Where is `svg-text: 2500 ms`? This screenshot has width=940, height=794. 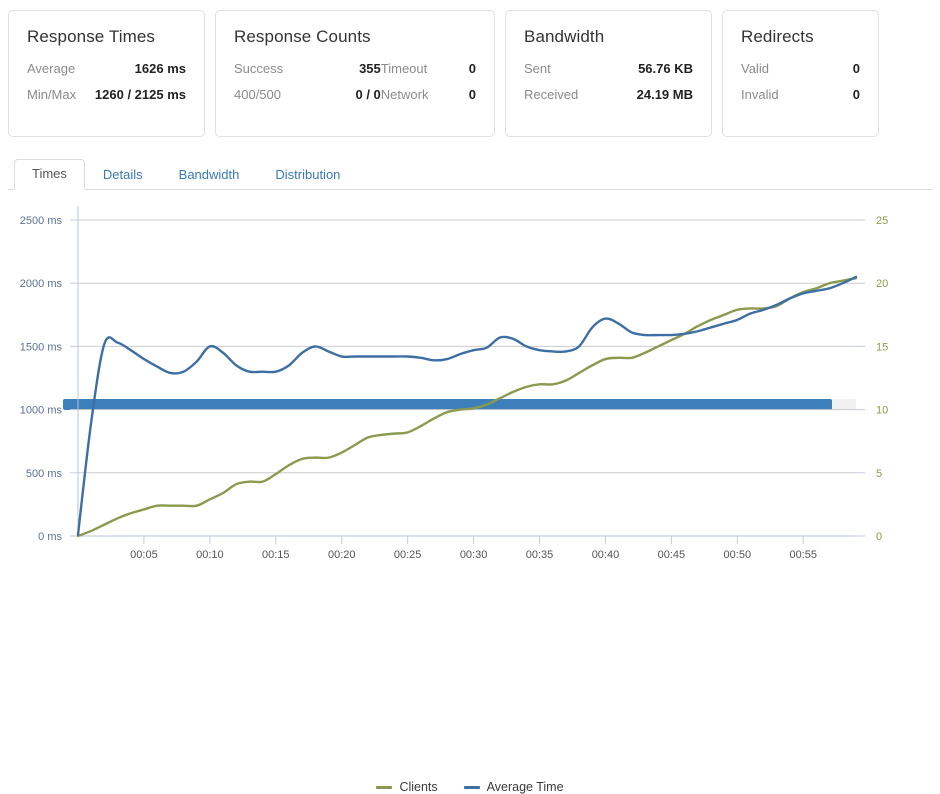 svg-text: 2500 ms is located at coordinates (41, 221).